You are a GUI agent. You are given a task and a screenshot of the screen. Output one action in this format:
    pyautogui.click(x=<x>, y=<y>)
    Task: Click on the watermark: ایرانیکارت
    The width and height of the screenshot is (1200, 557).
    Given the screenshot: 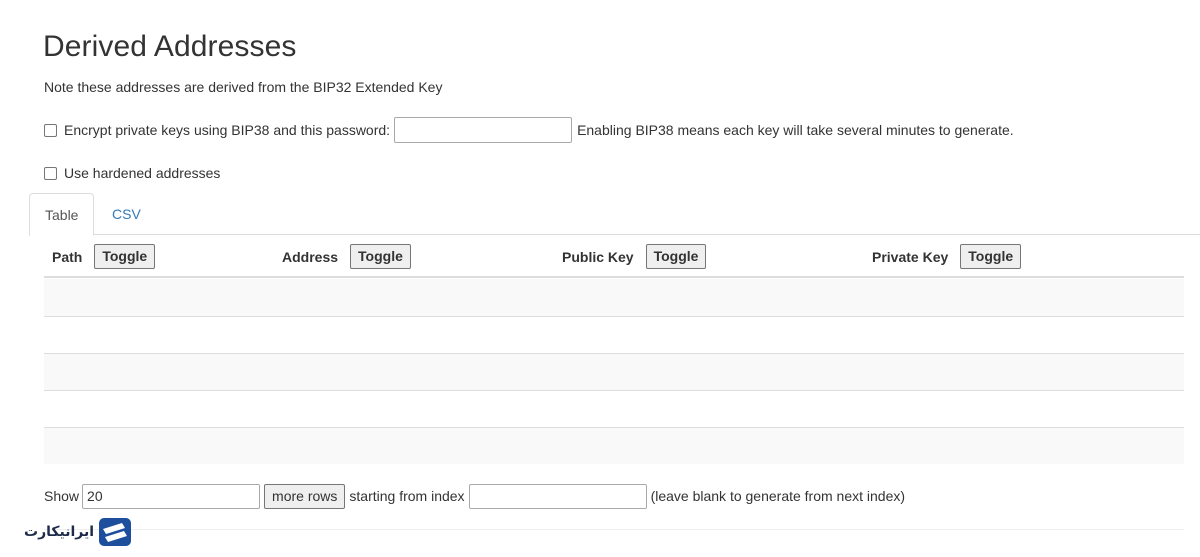 What is the action you would take?
    pyautogui.click(x=78, y=532)
    